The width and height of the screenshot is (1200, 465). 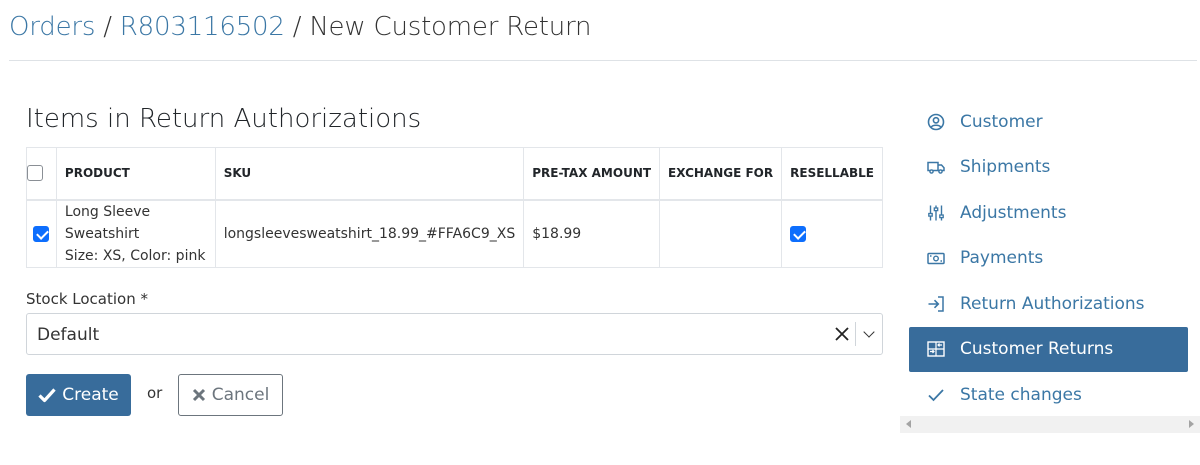 I want to click on sidebar-item-label: Adjustments, so click(x=1013, y=212).